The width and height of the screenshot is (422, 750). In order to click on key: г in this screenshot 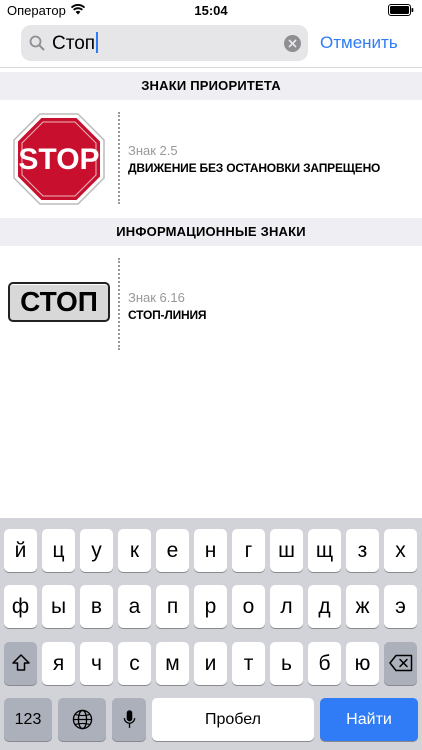, I will do `click(248, 550)`.